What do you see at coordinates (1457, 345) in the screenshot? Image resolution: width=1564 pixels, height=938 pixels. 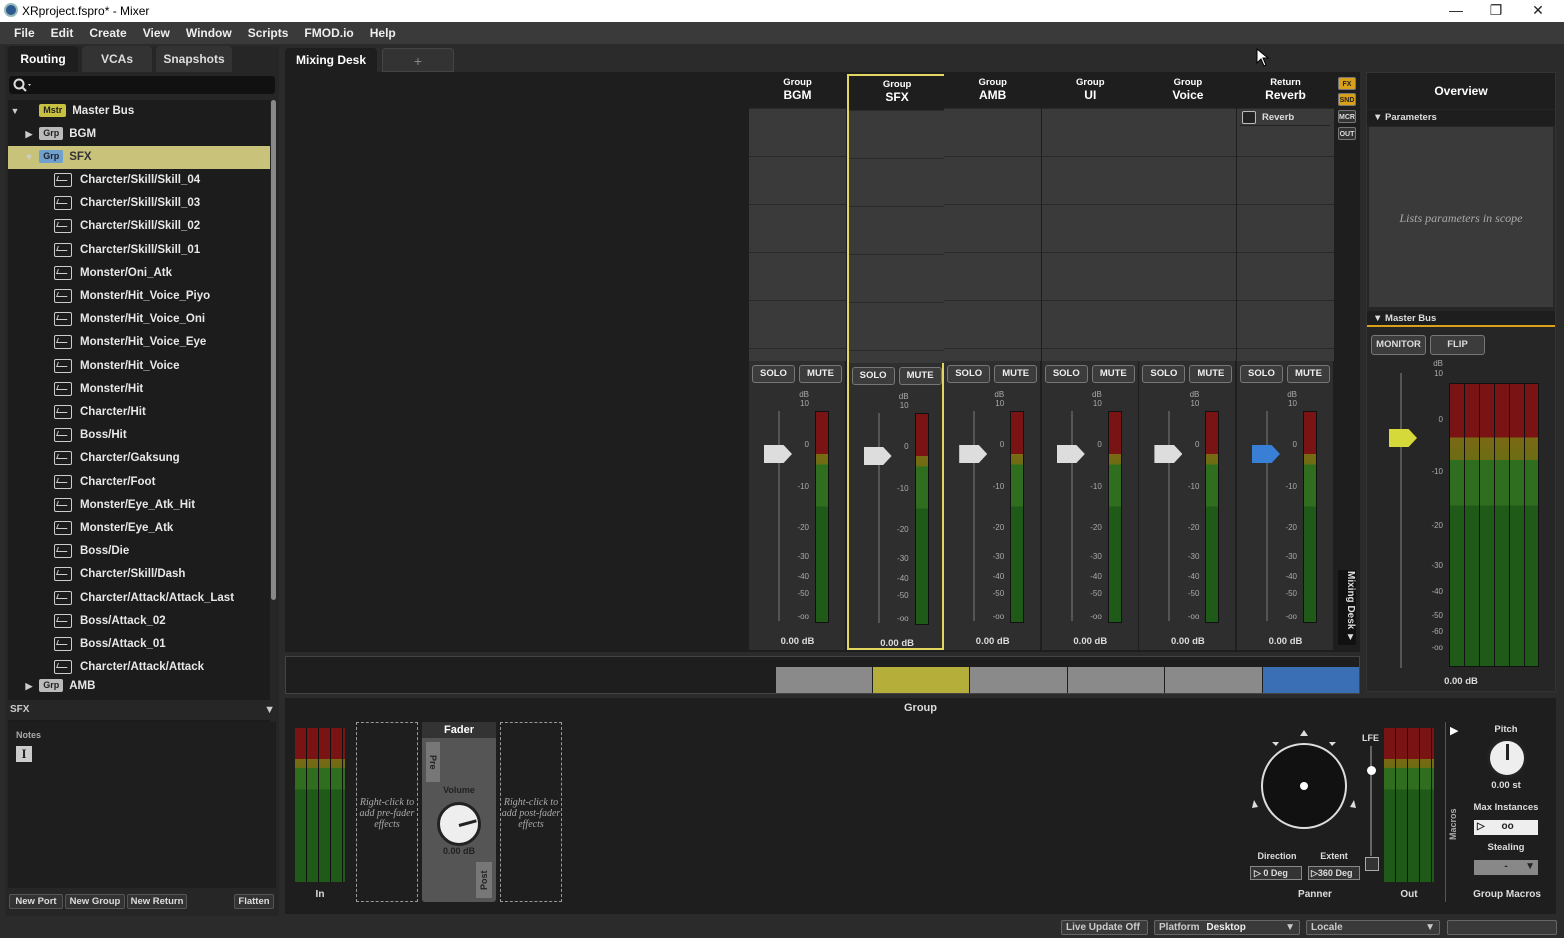 I see `flip-button: FLIP` at bounding box center [1457, 345].